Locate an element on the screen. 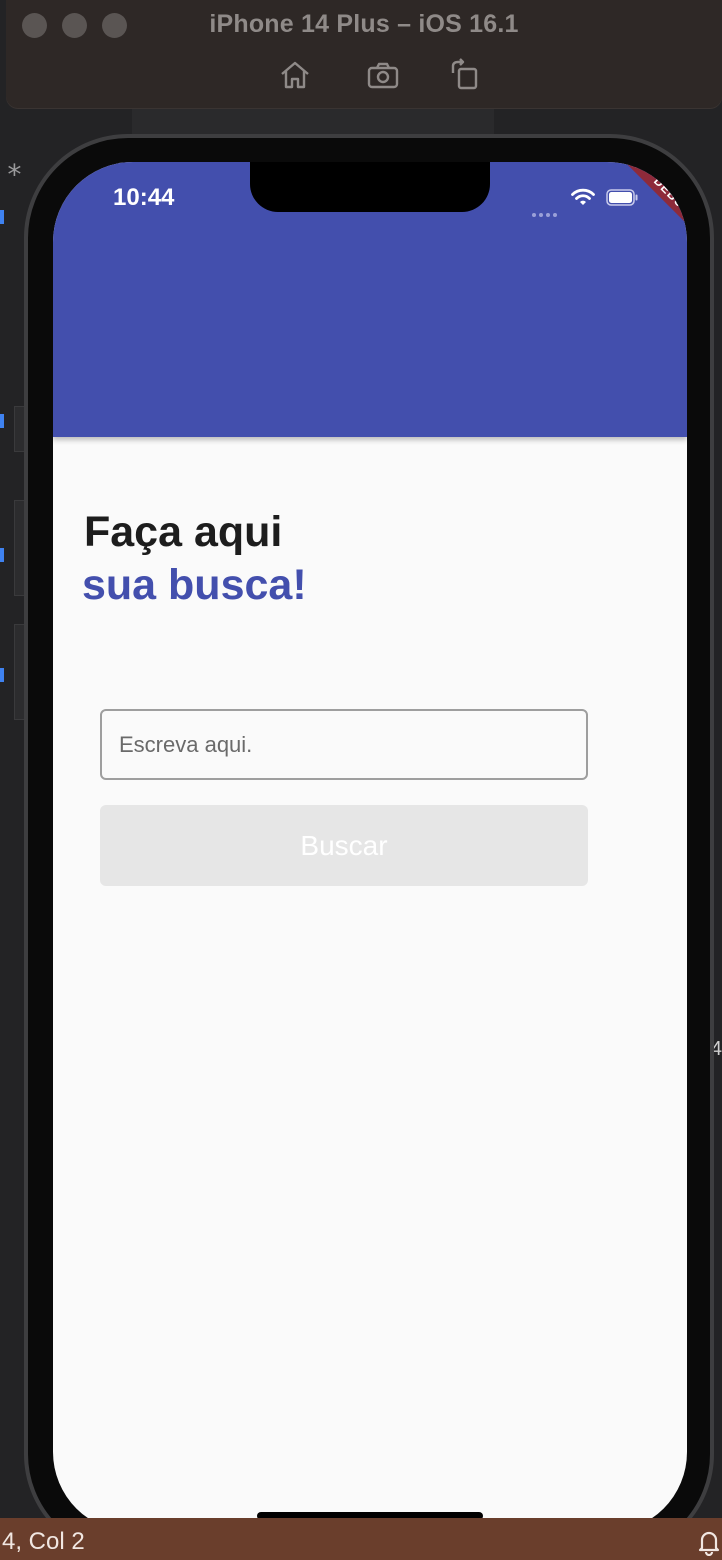 The height and width of the screenshot is (1560, 722). simulator-title: iPhone 14 Plus – iOS 16.1 is located at coordinates (364, 24).